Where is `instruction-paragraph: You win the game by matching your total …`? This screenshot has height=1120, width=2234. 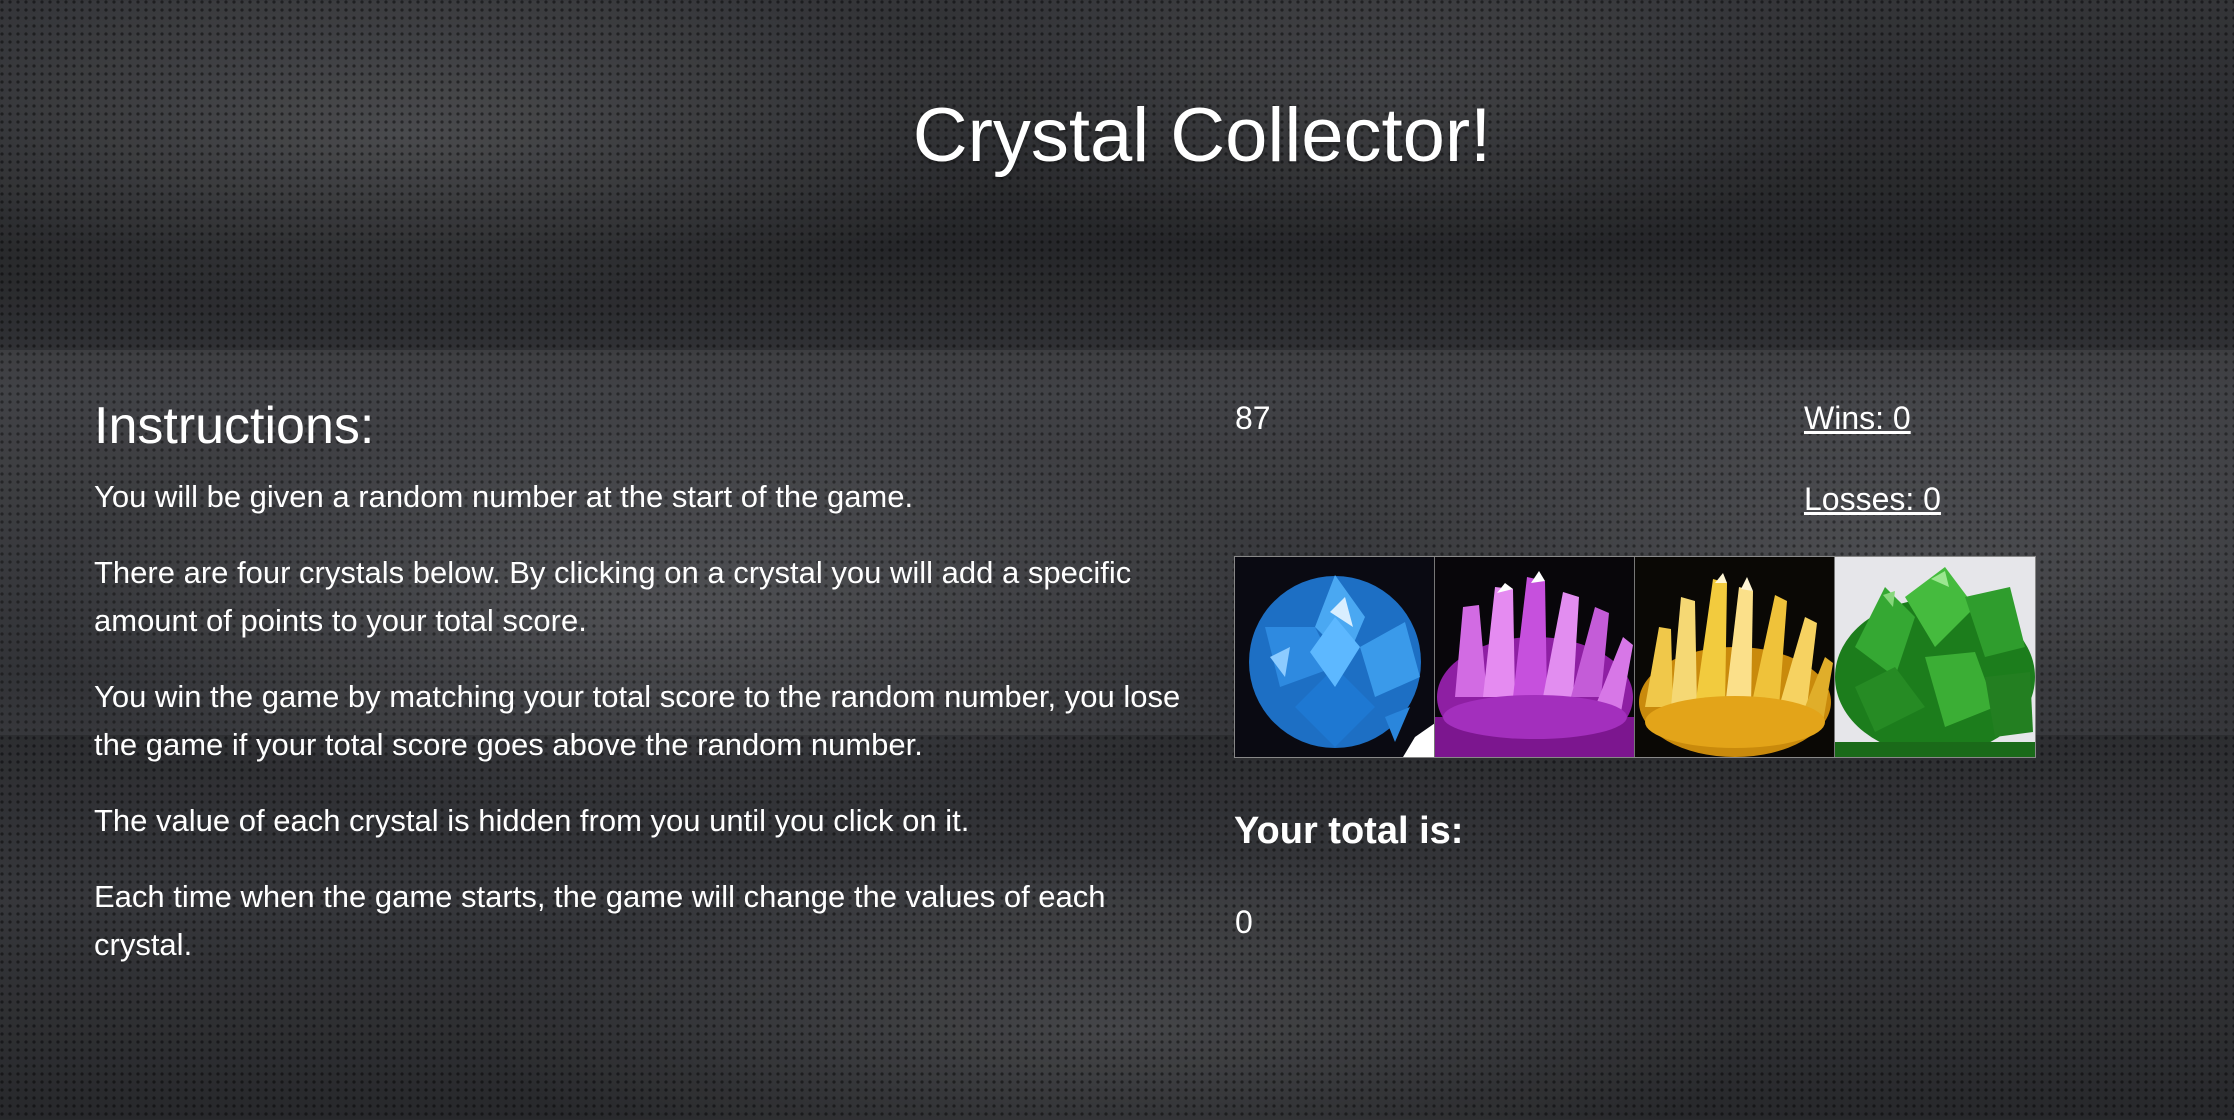
instruction-paragraph: You win the game by matching your total … is located at coordinates (637, 721).